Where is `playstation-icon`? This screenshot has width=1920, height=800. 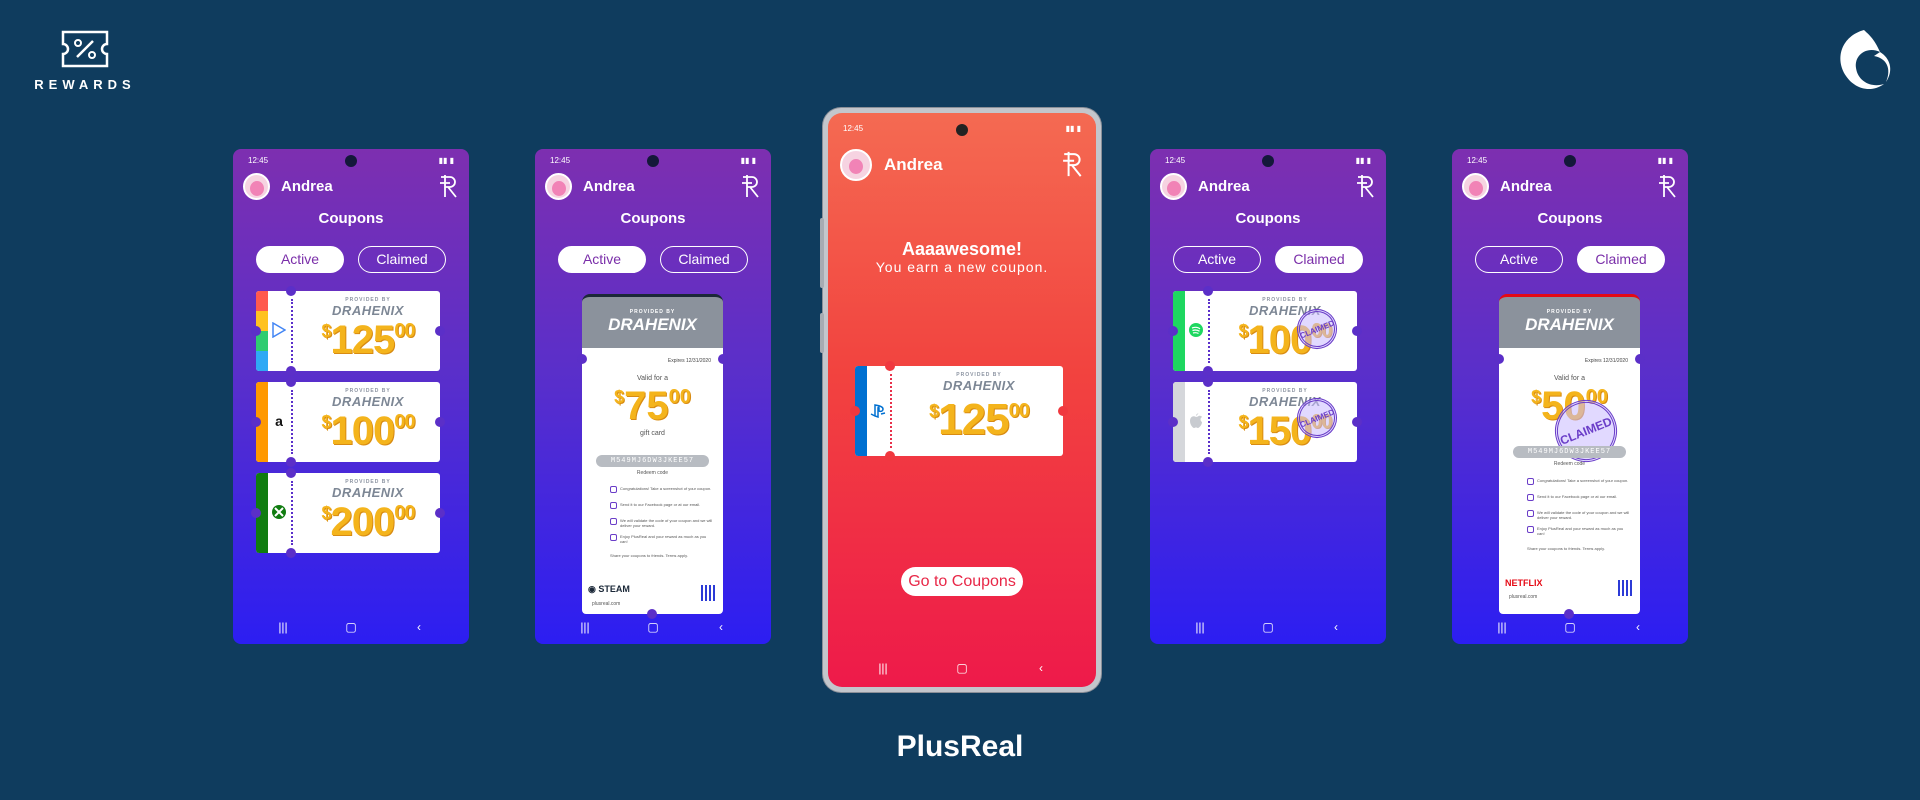 playstation-icon is located at coordinates (878, 411).